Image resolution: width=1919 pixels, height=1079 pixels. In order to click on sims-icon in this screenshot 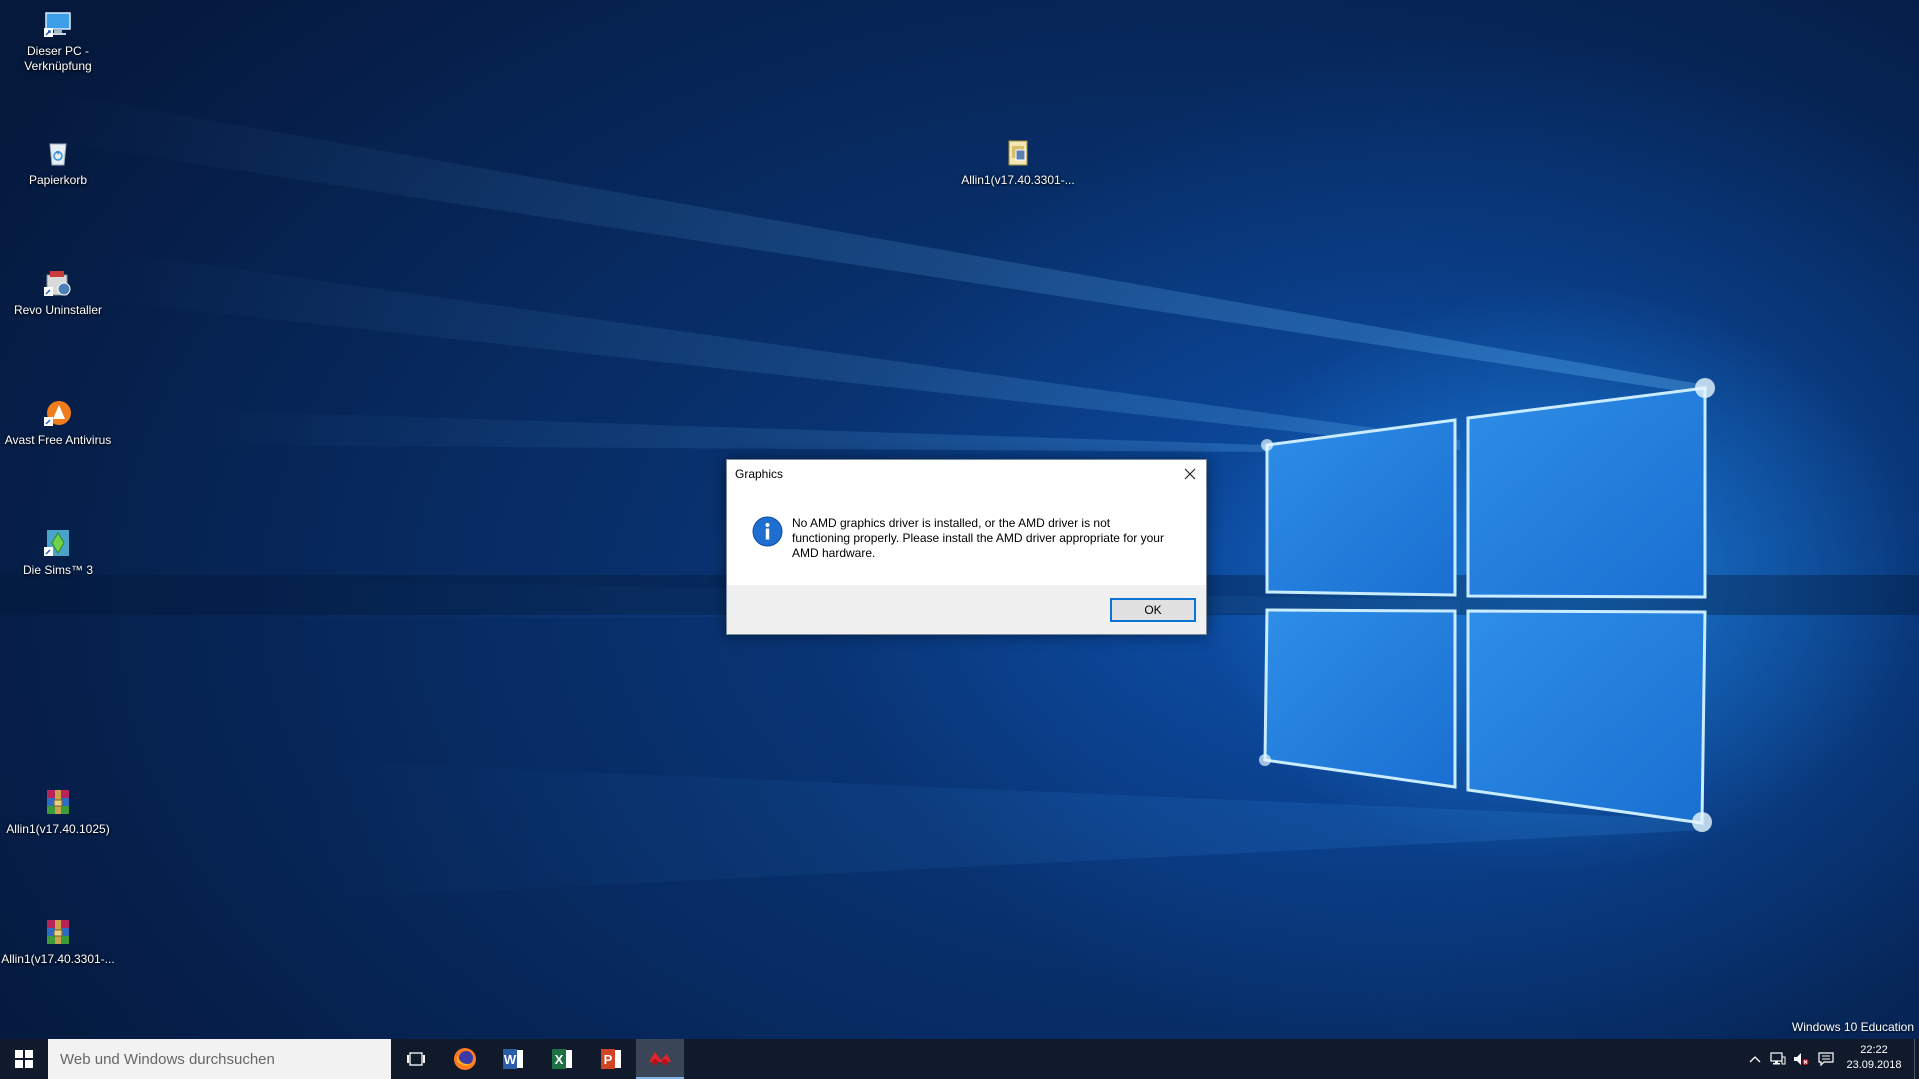, I will do `click(56, 543)`.